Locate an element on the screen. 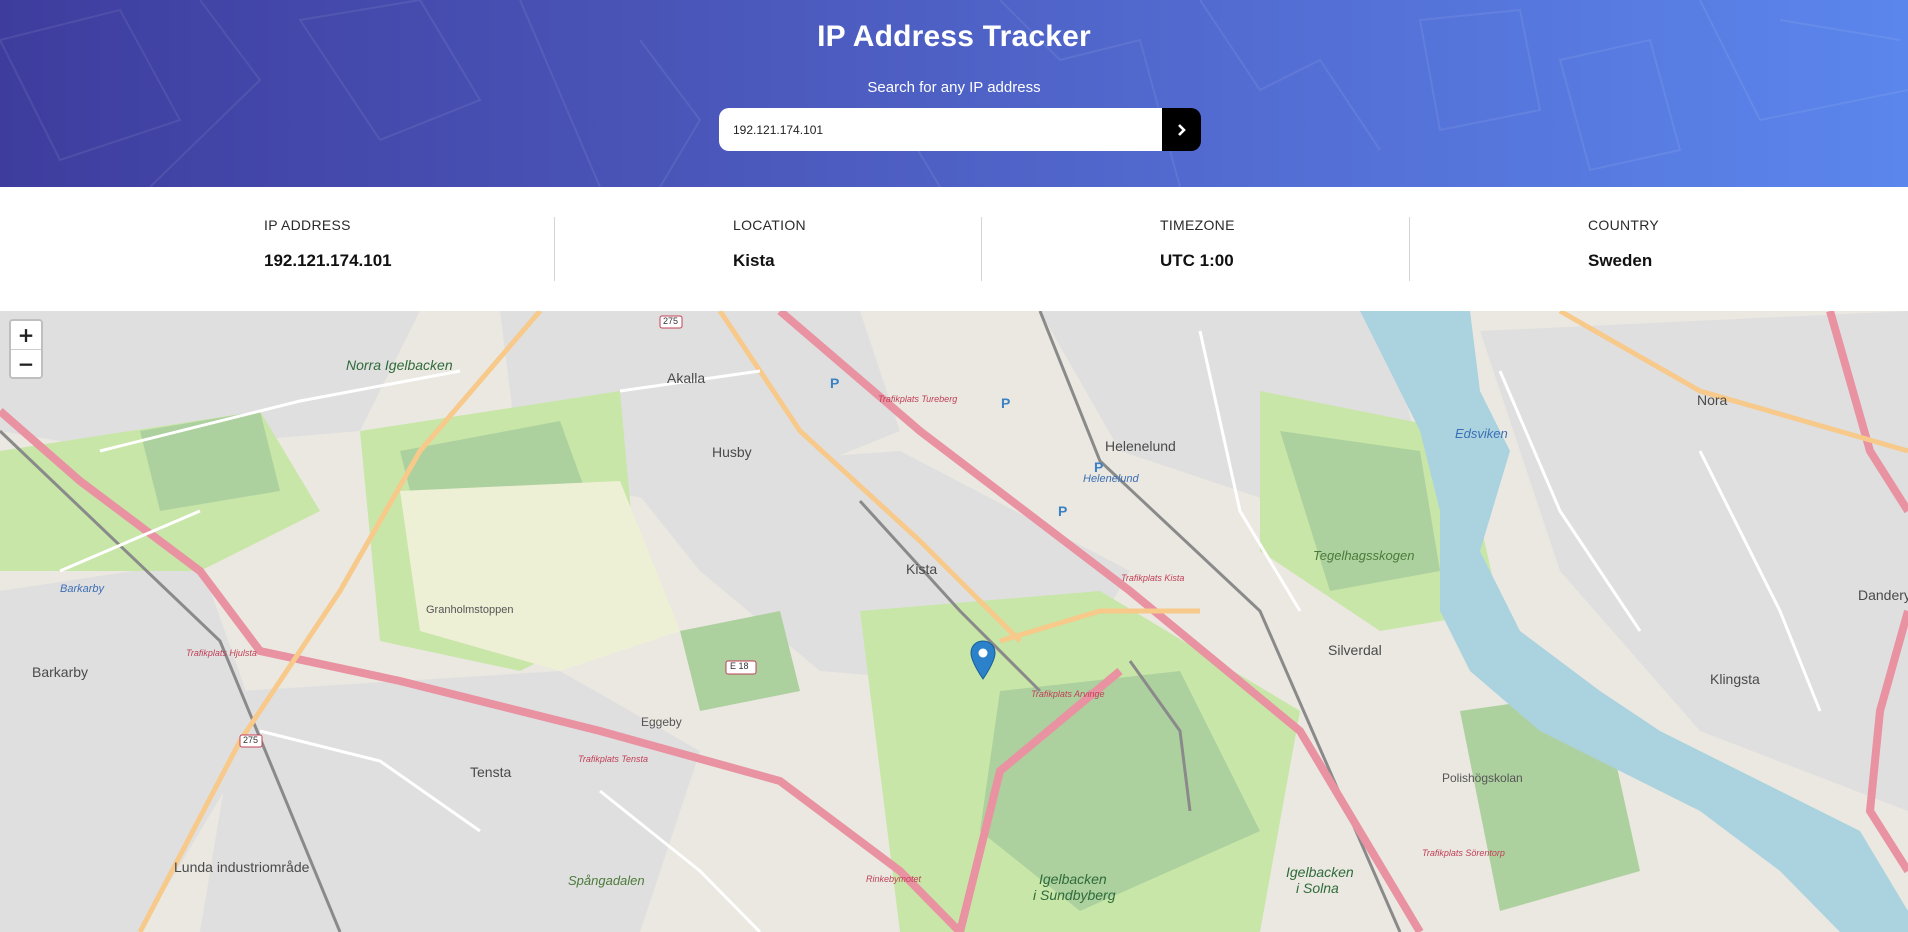 Image resolution: width=1908 pixels, height=932 pixels. road-shield-label: E 18 is located at coordinates (739, 666).